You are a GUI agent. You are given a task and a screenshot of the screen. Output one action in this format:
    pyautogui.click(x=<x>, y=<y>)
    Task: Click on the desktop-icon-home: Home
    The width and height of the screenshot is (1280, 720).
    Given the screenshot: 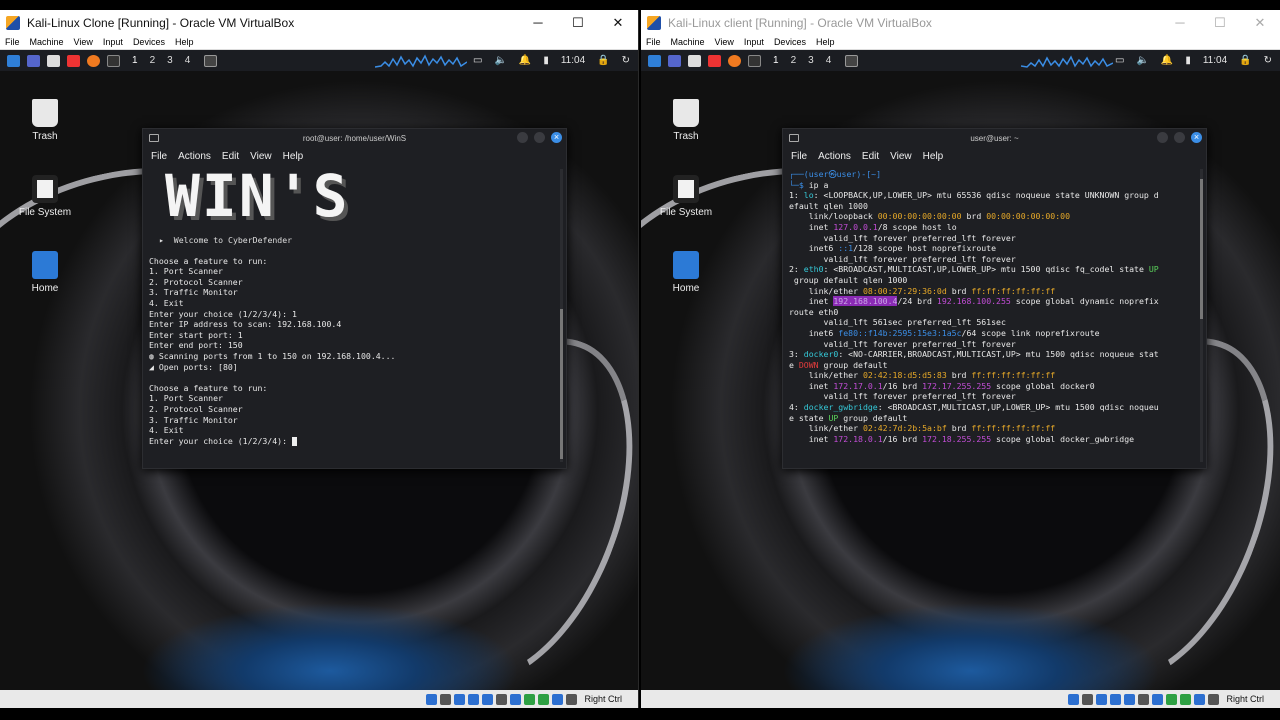 What is the action you would take?
    pyautogui.click(x=686, y=272)
    